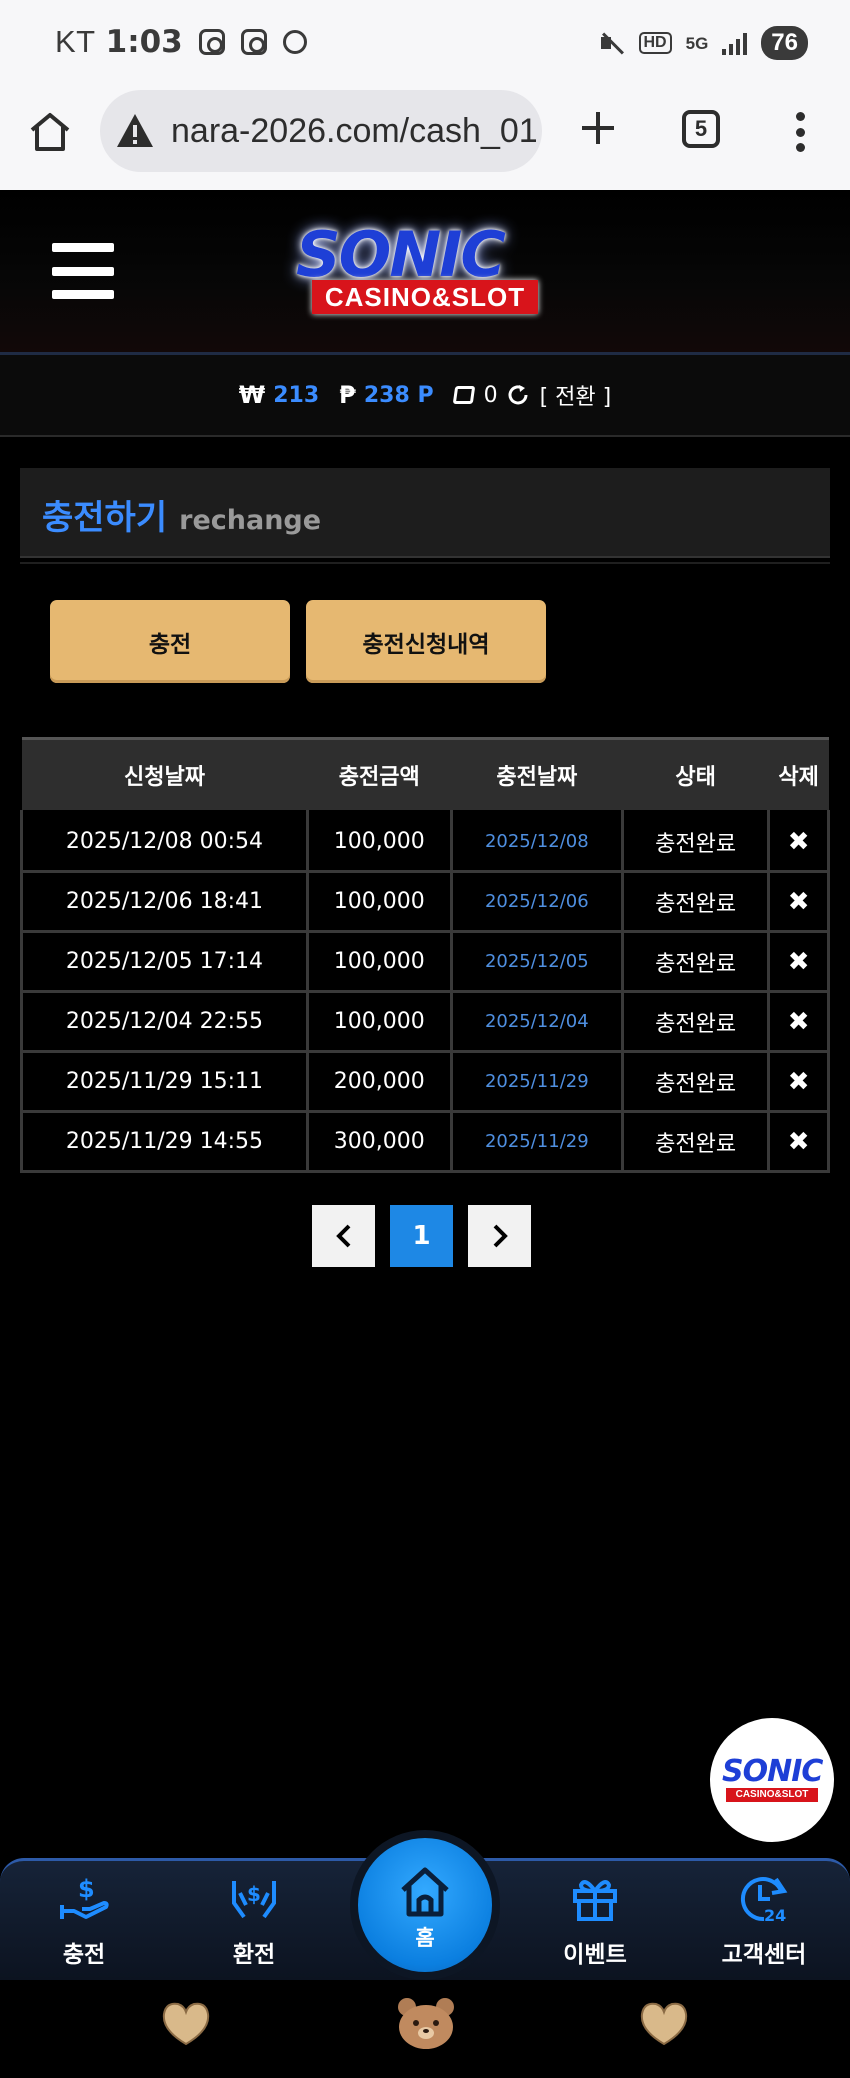  What do you see at coordinates (296, 395) in the screenshot?
I see `cash-value: 213` at bounding box center [296, 395].